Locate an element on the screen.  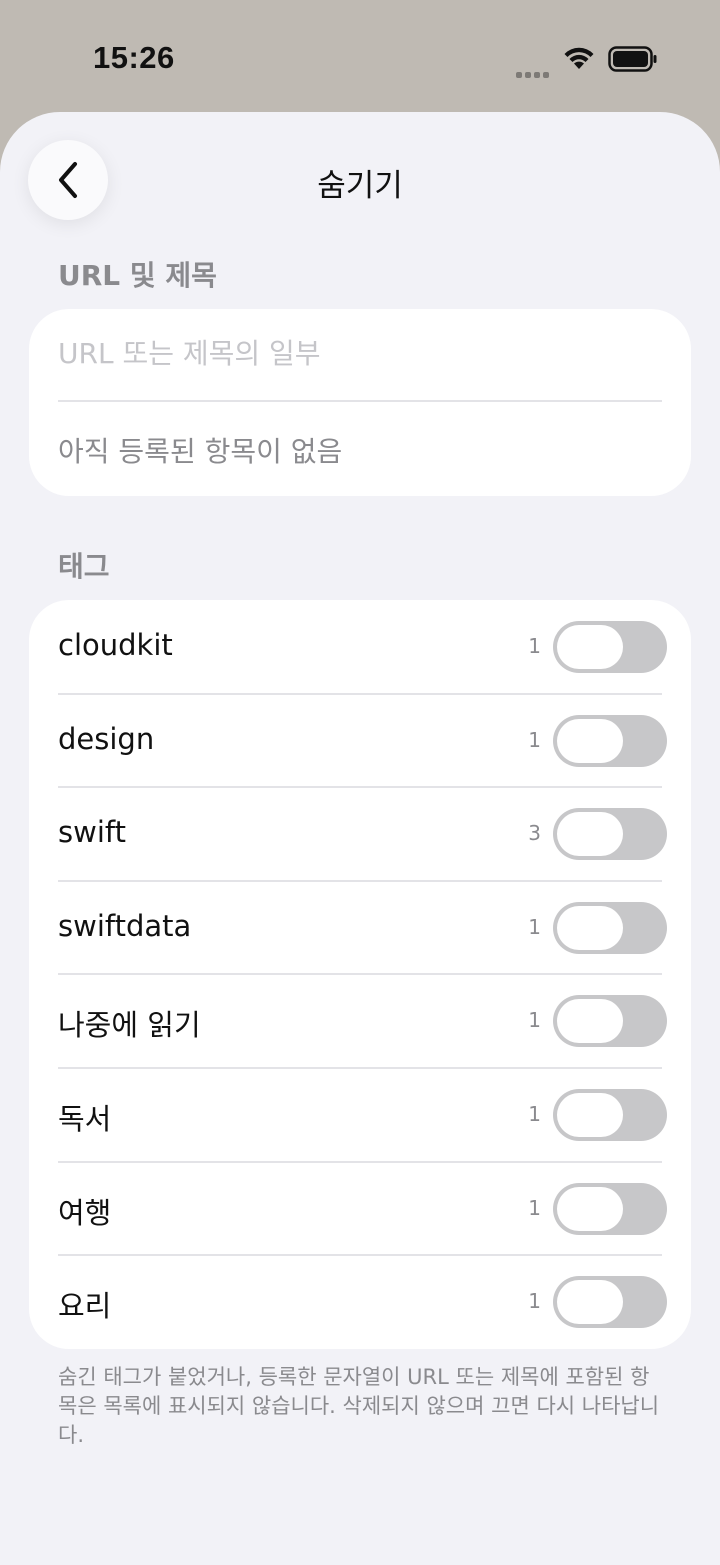
status-time: 15:26 is located at coordinates (134, 57).